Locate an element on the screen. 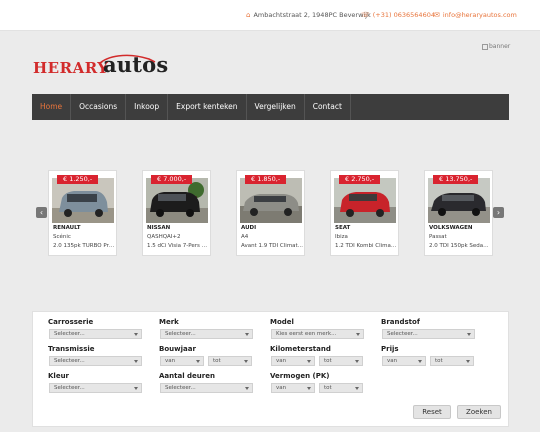 The width and height of the screenshot is (540, 432). filter-label-kilometerstand: Kilometerstand is located at coordinates (300, 349).